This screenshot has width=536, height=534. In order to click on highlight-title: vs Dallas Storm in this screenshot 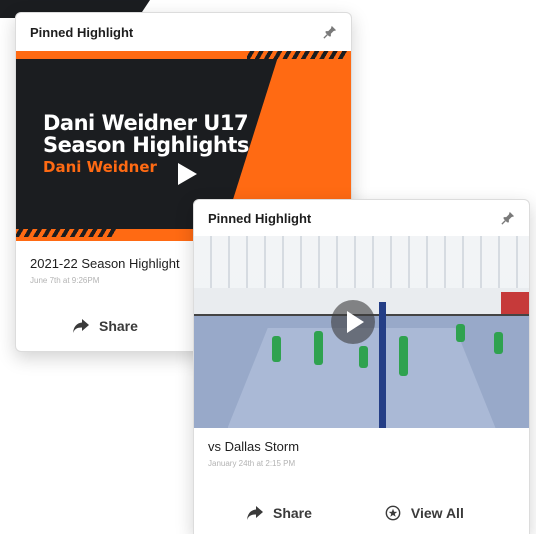, I will do `click(254, 446)`.